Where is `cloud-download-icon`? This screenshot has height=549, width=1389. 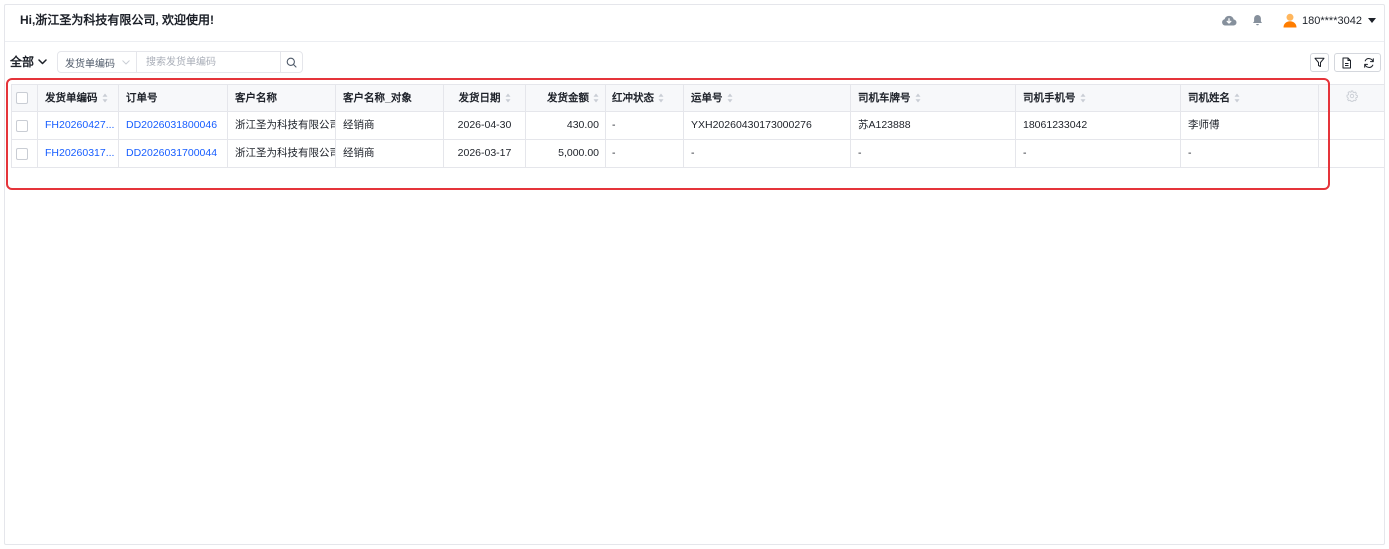 cloud-download-icon is located at coordinates (1229, 20).